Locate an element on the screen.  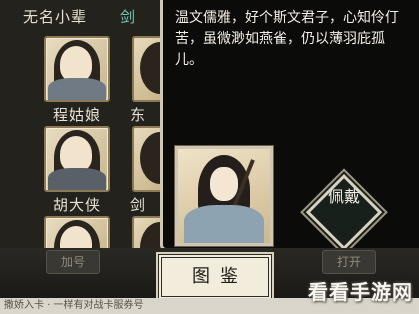
character-name-1: 无名小辈 is located at coordinates (54, 17).